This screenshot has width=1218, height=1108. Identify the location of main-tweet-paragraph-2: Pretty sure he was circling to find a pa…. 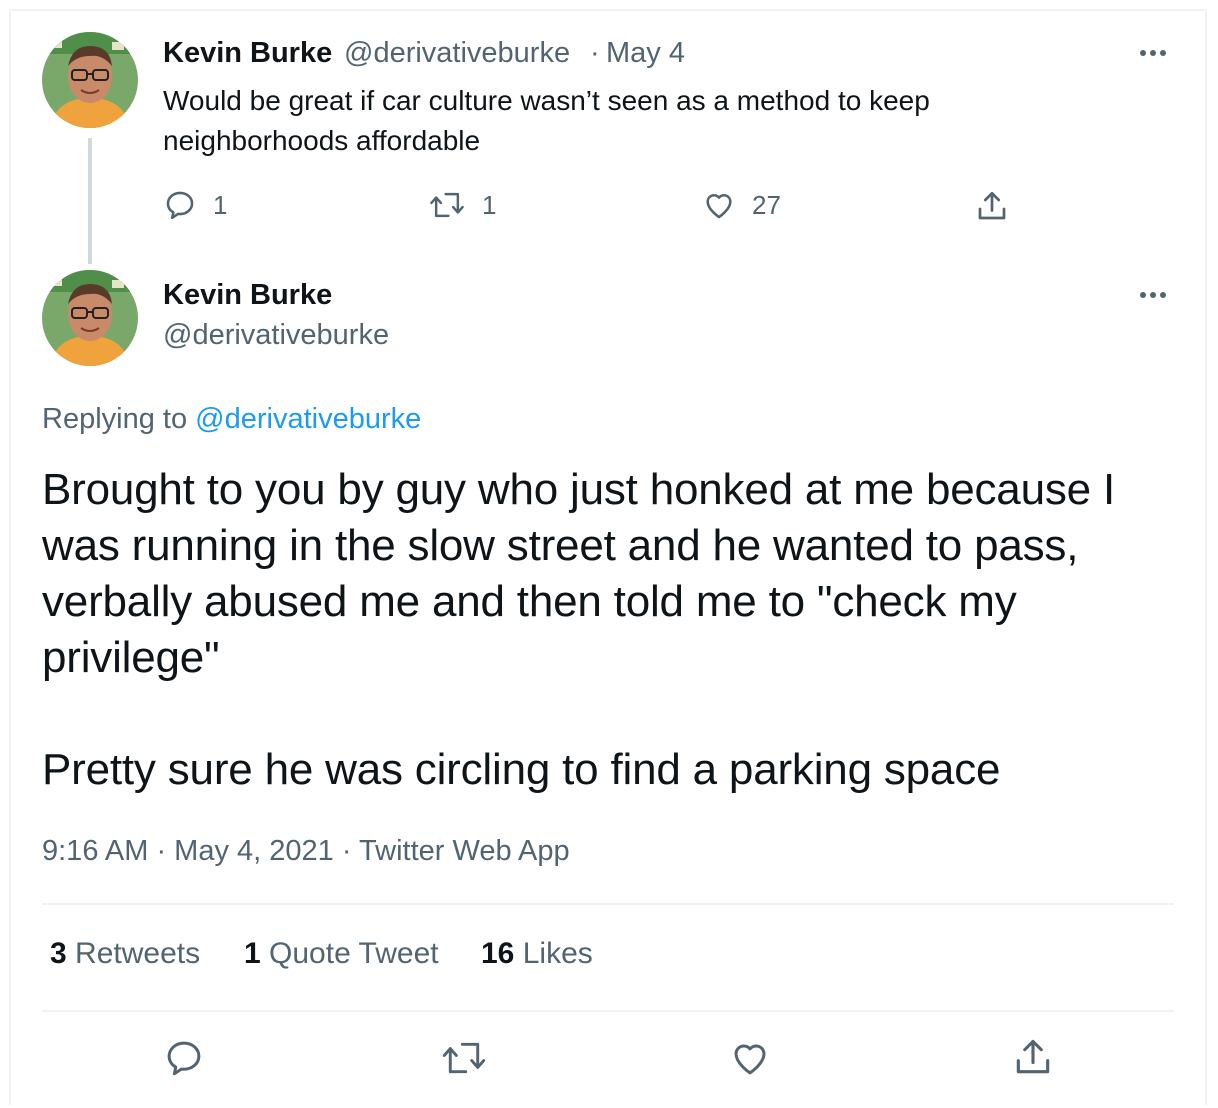
(521, 769).